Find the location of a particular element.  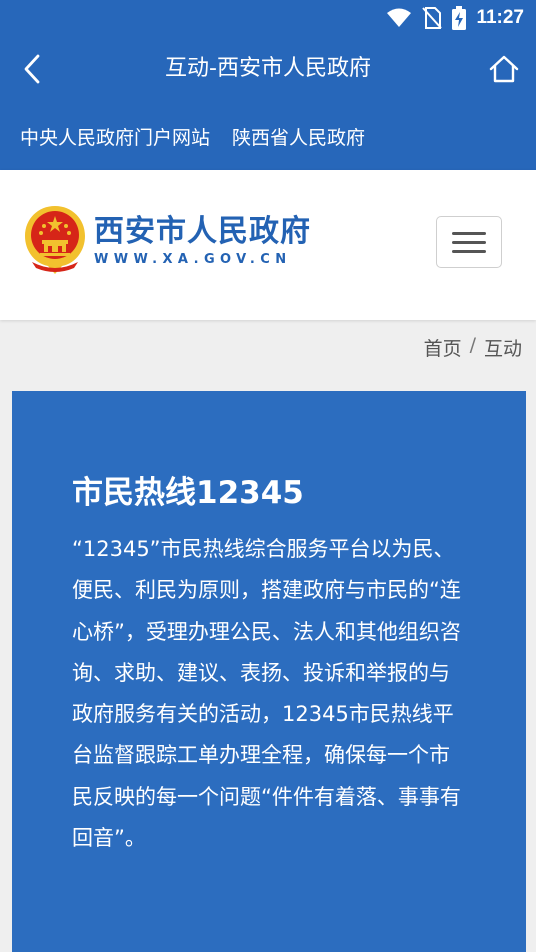

no-sim-icon is located at coordinates (432, 18).